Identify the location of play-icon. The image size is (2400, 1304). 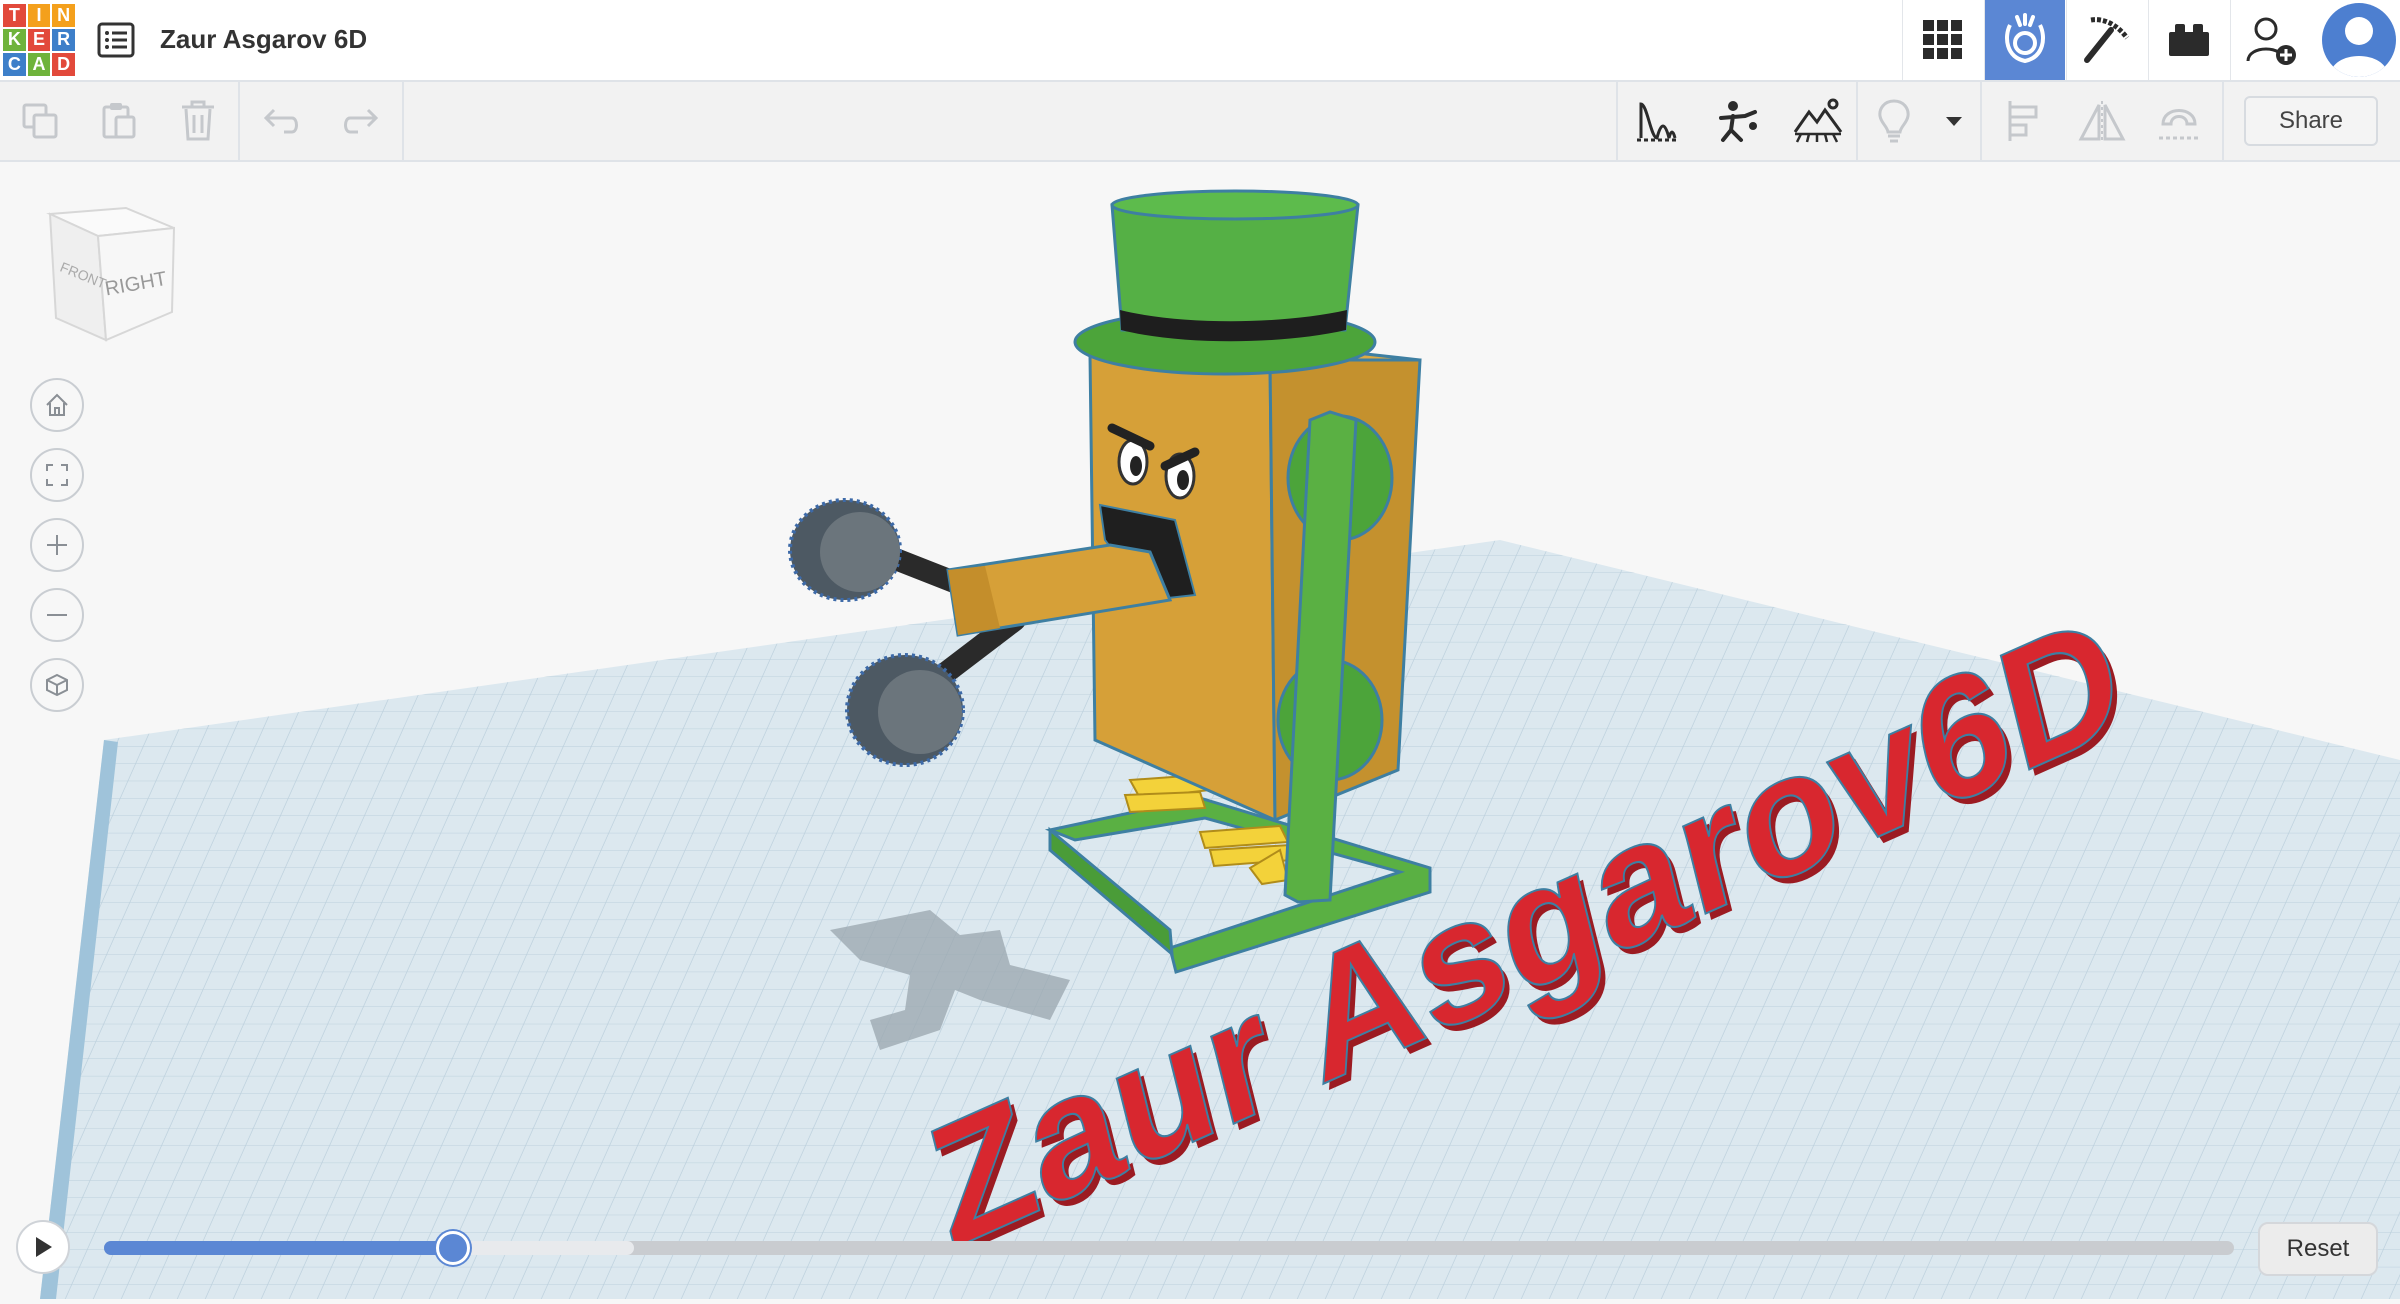
(44, 1247).